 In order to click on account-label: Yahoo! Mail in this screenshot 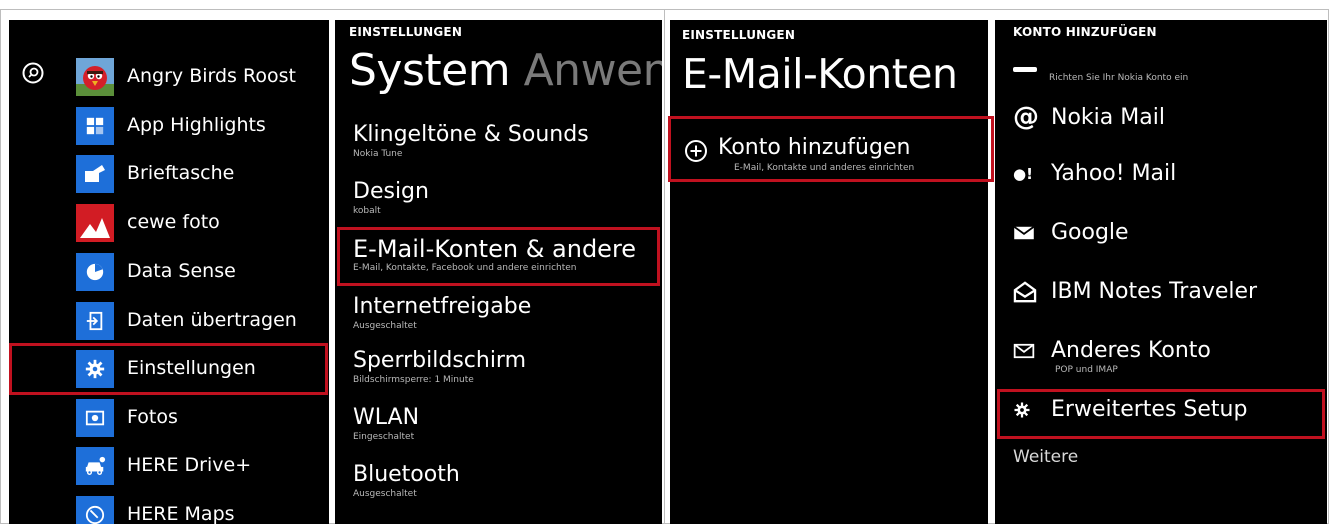, I will do `click(1114, 173)`.